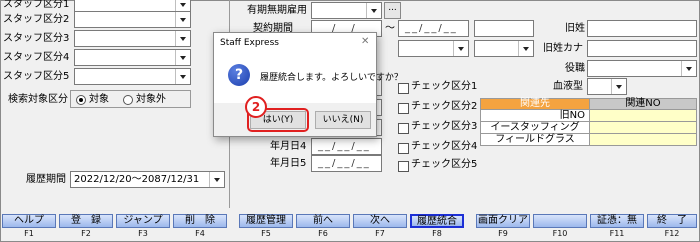 The height and width of the screenshot is (242, 700). What do you see at coordinates (642, 48) in the screenshot?
I see `former-surname-kana-field` at bounding box center [642, 48].